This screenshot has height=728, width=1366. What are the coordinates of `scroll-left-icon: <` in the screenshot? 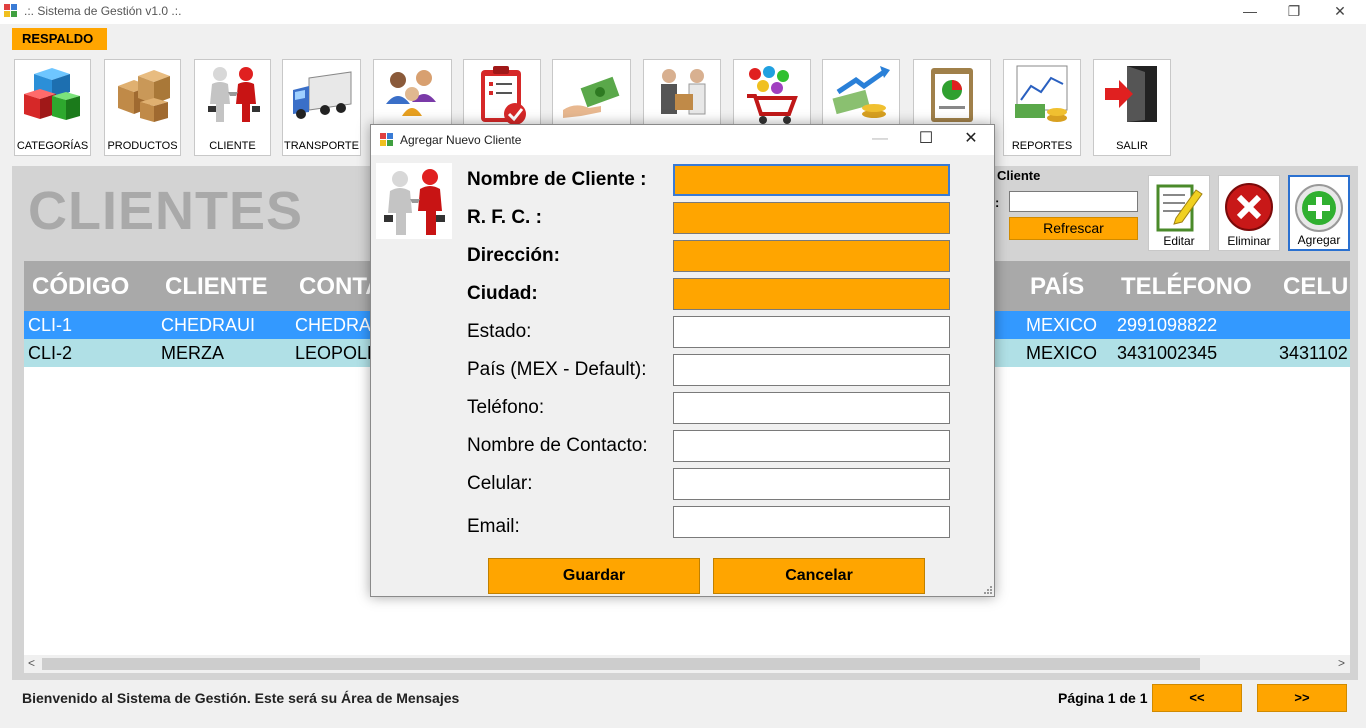 It's located at (31, 663).